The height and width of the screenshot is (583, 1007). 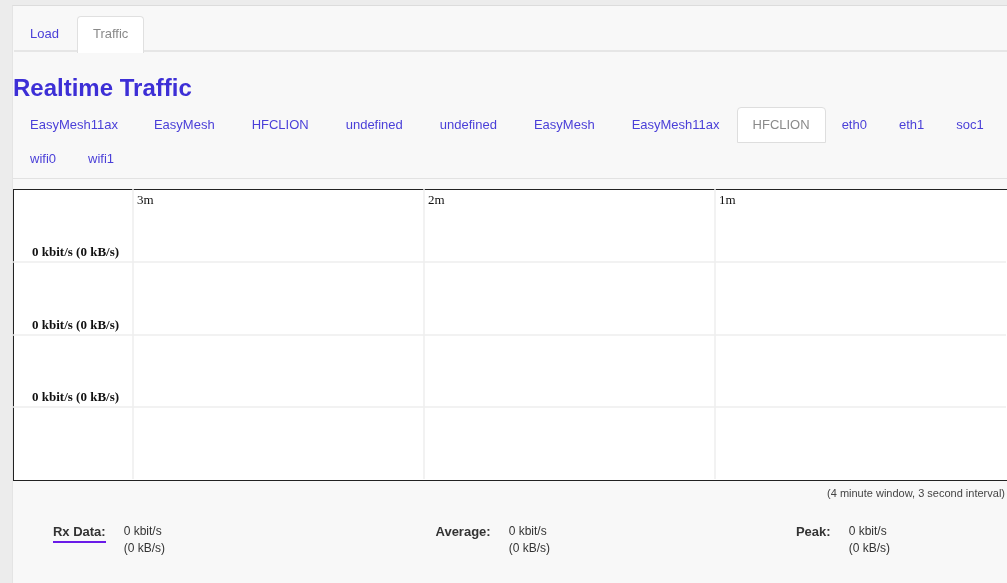 What do you see at coordinates (727, 200) in the screenshot?
I see `time-label: 1m` at bounding box center [727, 200].